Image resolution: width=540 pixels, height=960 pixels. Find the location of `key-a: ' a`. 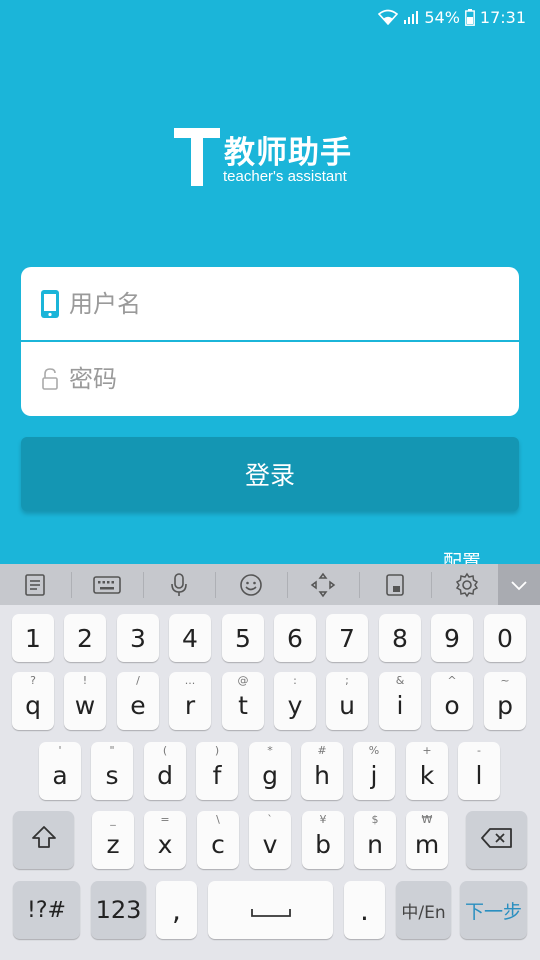

key-a: ' a is located at coordinates (60, 771).